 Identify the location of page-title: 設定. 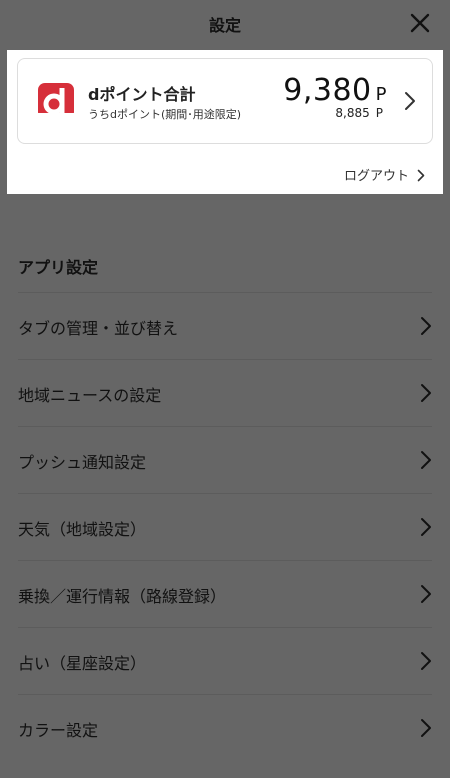
(224, 25).